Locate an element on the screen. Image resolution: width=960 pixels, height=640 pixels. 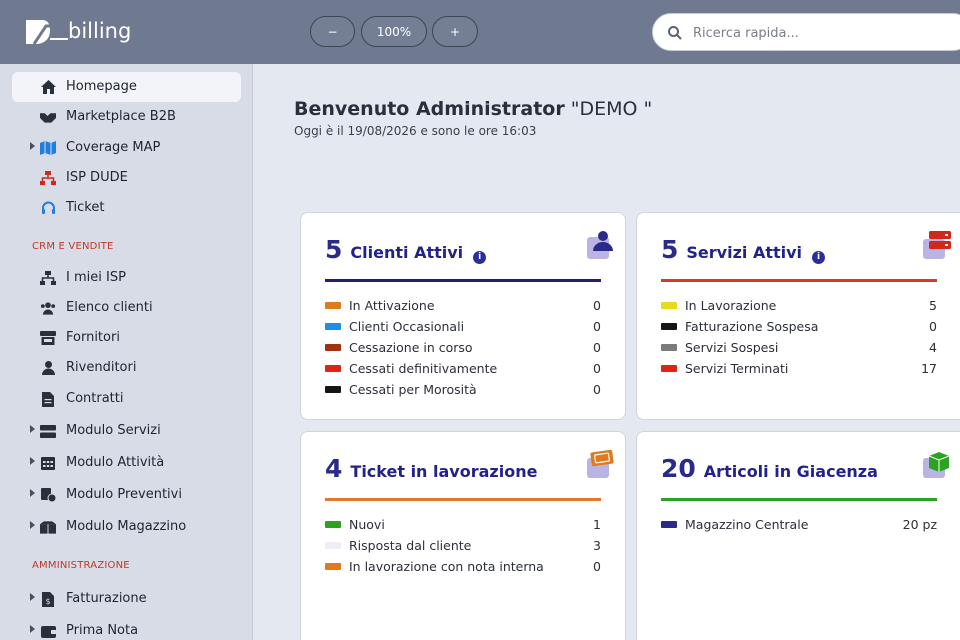
sidebar-item-homepage: Homepage is located at coordinates (126, 87).